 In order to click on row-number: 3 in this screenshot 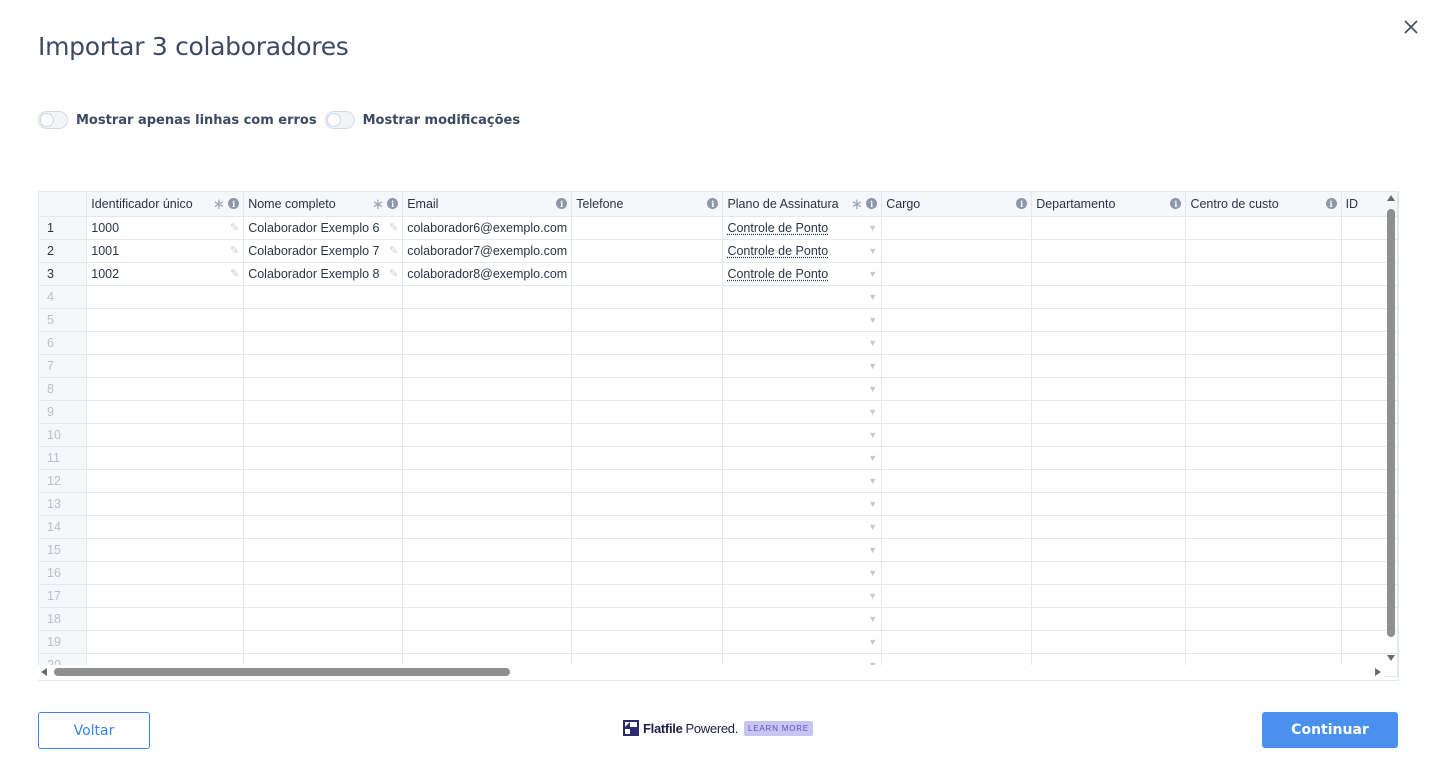, I will do `click(63, 274)`.